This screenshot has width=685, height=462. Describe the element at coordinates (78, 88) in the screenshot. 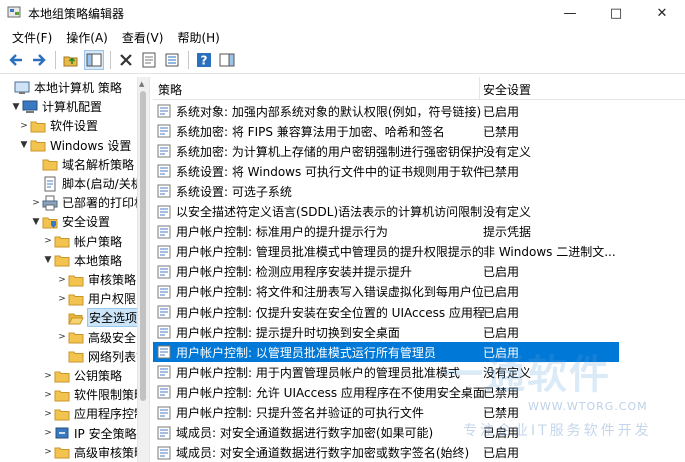

I see `tree-node-label: 本地计算机 策略` at that location.